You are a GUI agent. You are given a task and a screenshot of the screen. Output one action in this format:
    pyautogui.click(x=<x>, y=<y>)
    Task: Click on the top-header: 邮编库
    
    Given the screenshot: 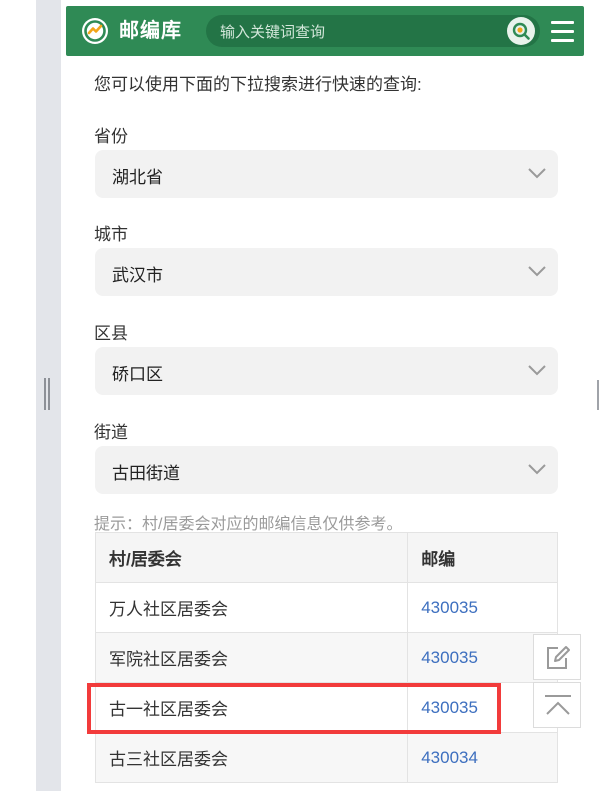 What is the action you would take?
    pyautogui.click(x=325, y=31)
    